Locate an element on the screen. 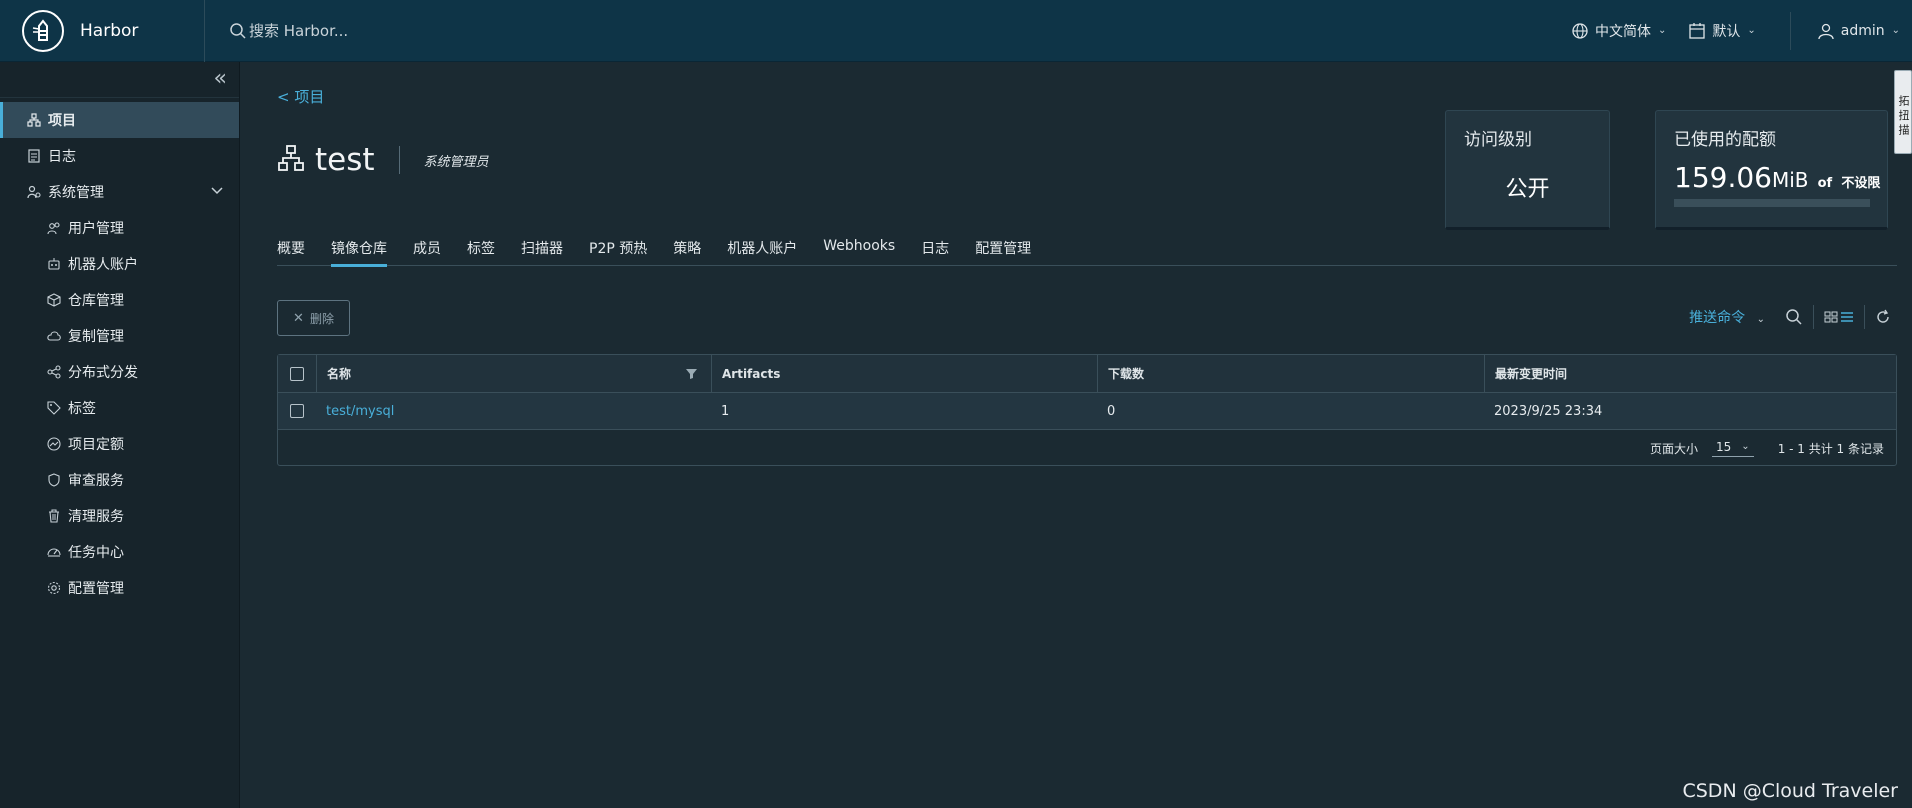 The image size is (1912, 808). push-command-dropdown: 推送命令 ⌄ is located at coordinates (1727, 317).